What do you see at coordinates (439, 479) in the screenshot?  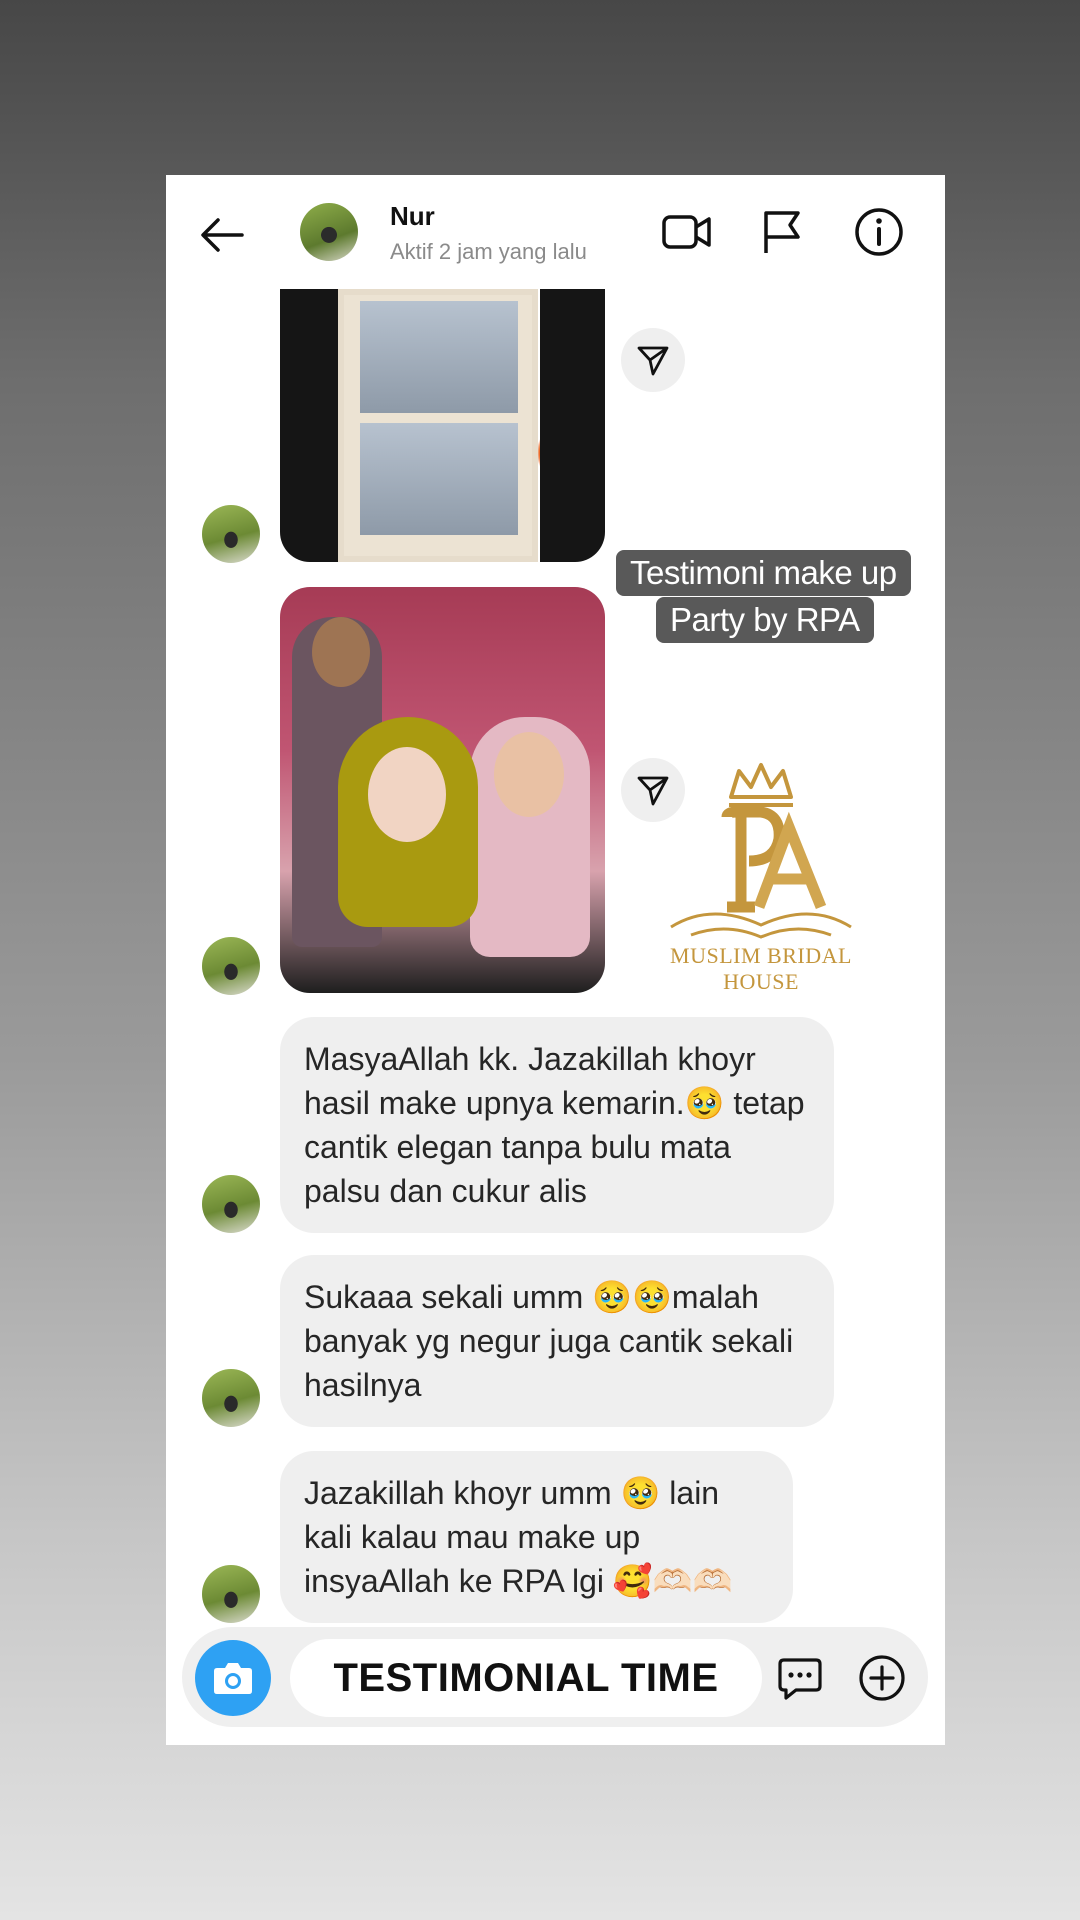 I see `photobooth-frame-bottom` at bounding box center [439, 479].